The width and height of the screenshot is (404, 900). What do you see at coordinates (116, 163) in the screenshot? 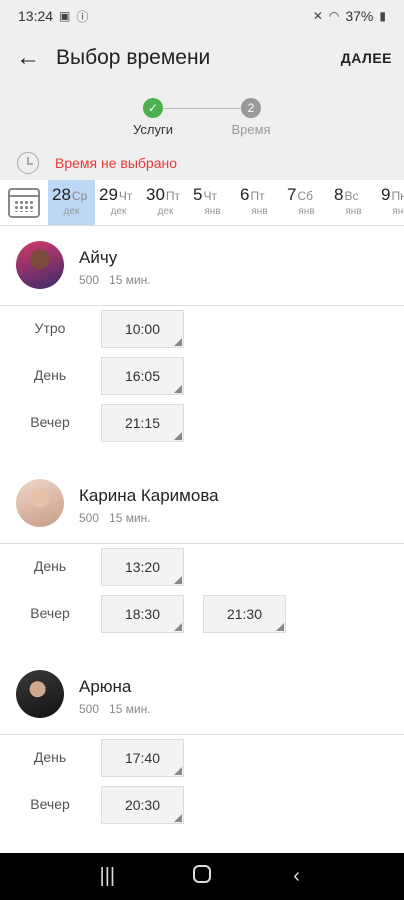
I see `time-not-selected-text: Время не выбрано` at bounding box center [116, 163].